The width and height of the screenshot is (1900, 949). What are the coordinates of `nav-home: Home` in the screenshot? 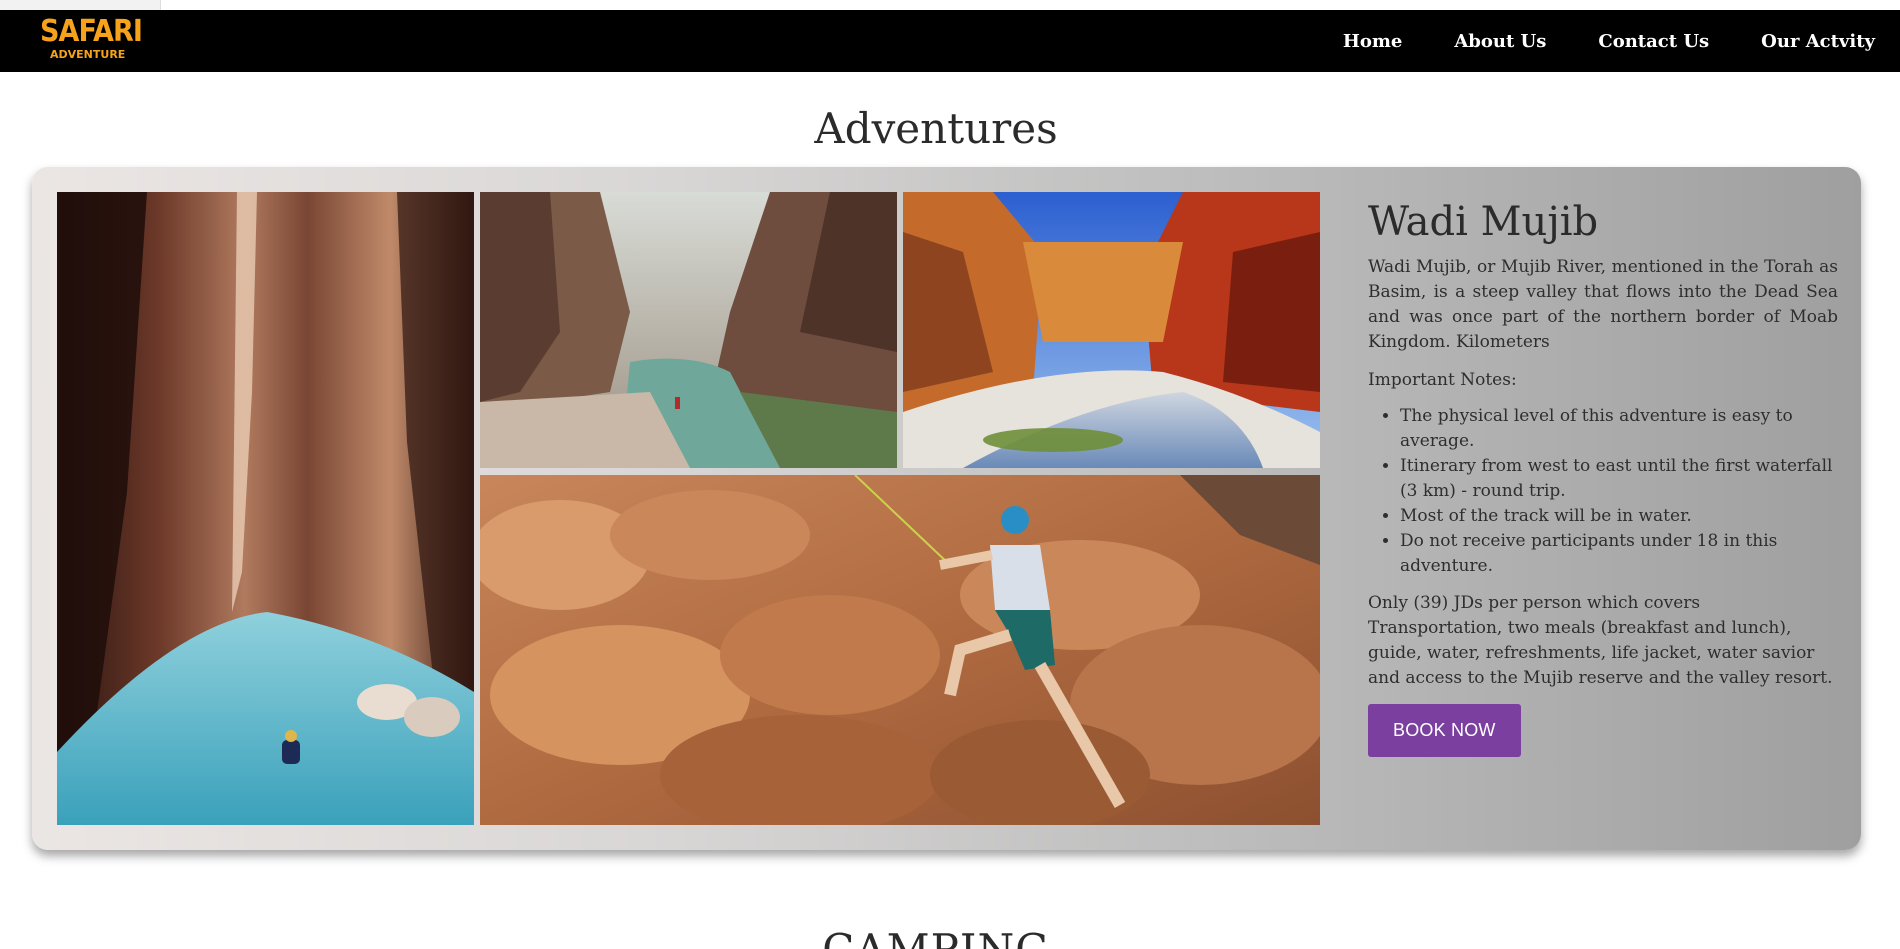 It's located at (1373, 41).